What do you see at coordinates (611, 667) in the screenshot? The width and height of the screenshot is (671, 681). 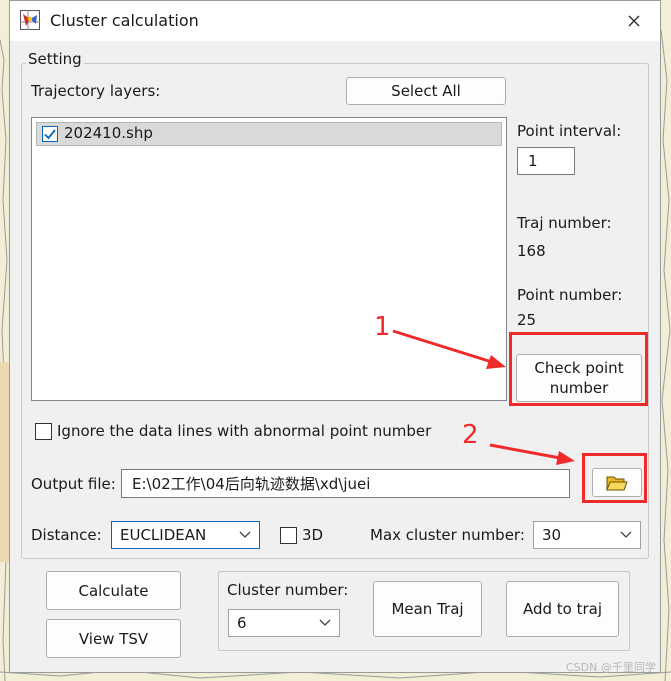 I see `watermark: CSDN @千里同学` at bounding box center [611, 667].